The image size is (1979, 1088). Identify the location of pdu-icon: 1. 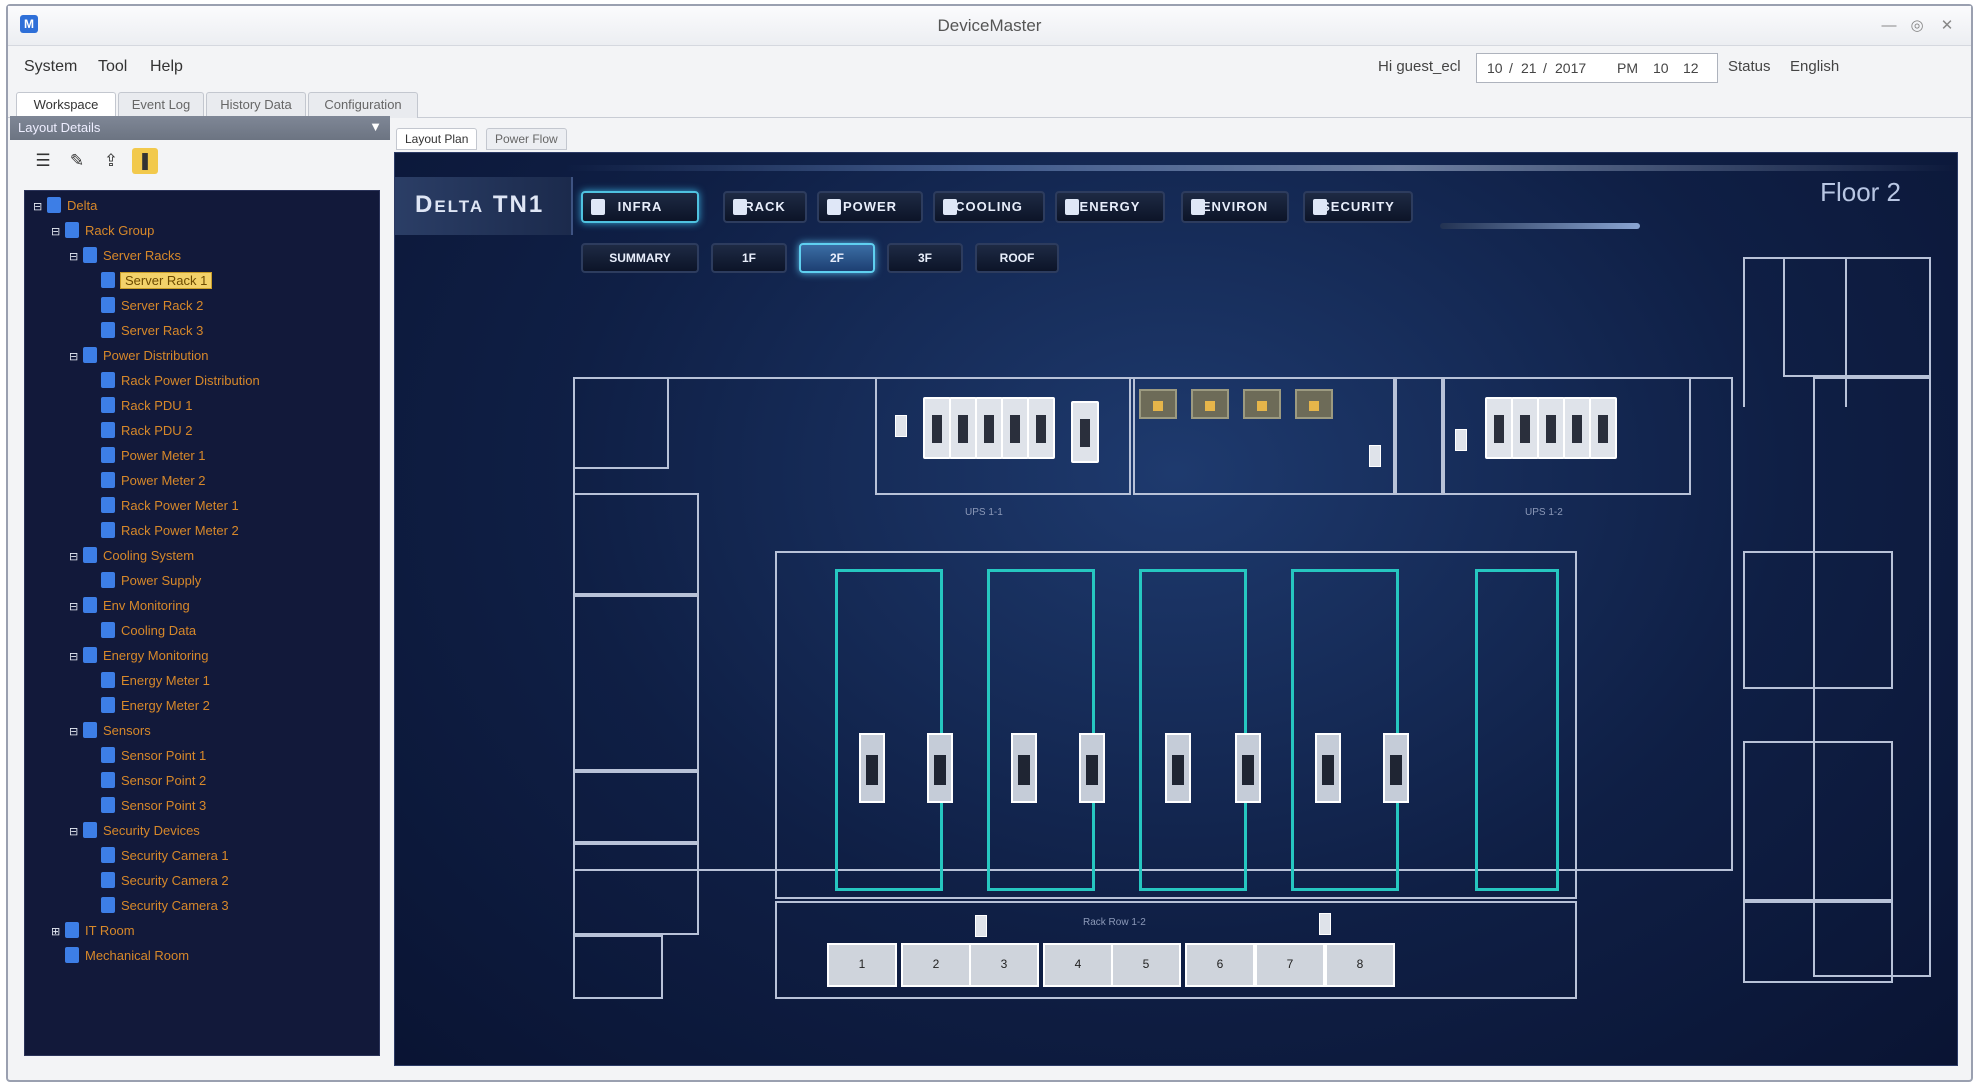
(862, 965).